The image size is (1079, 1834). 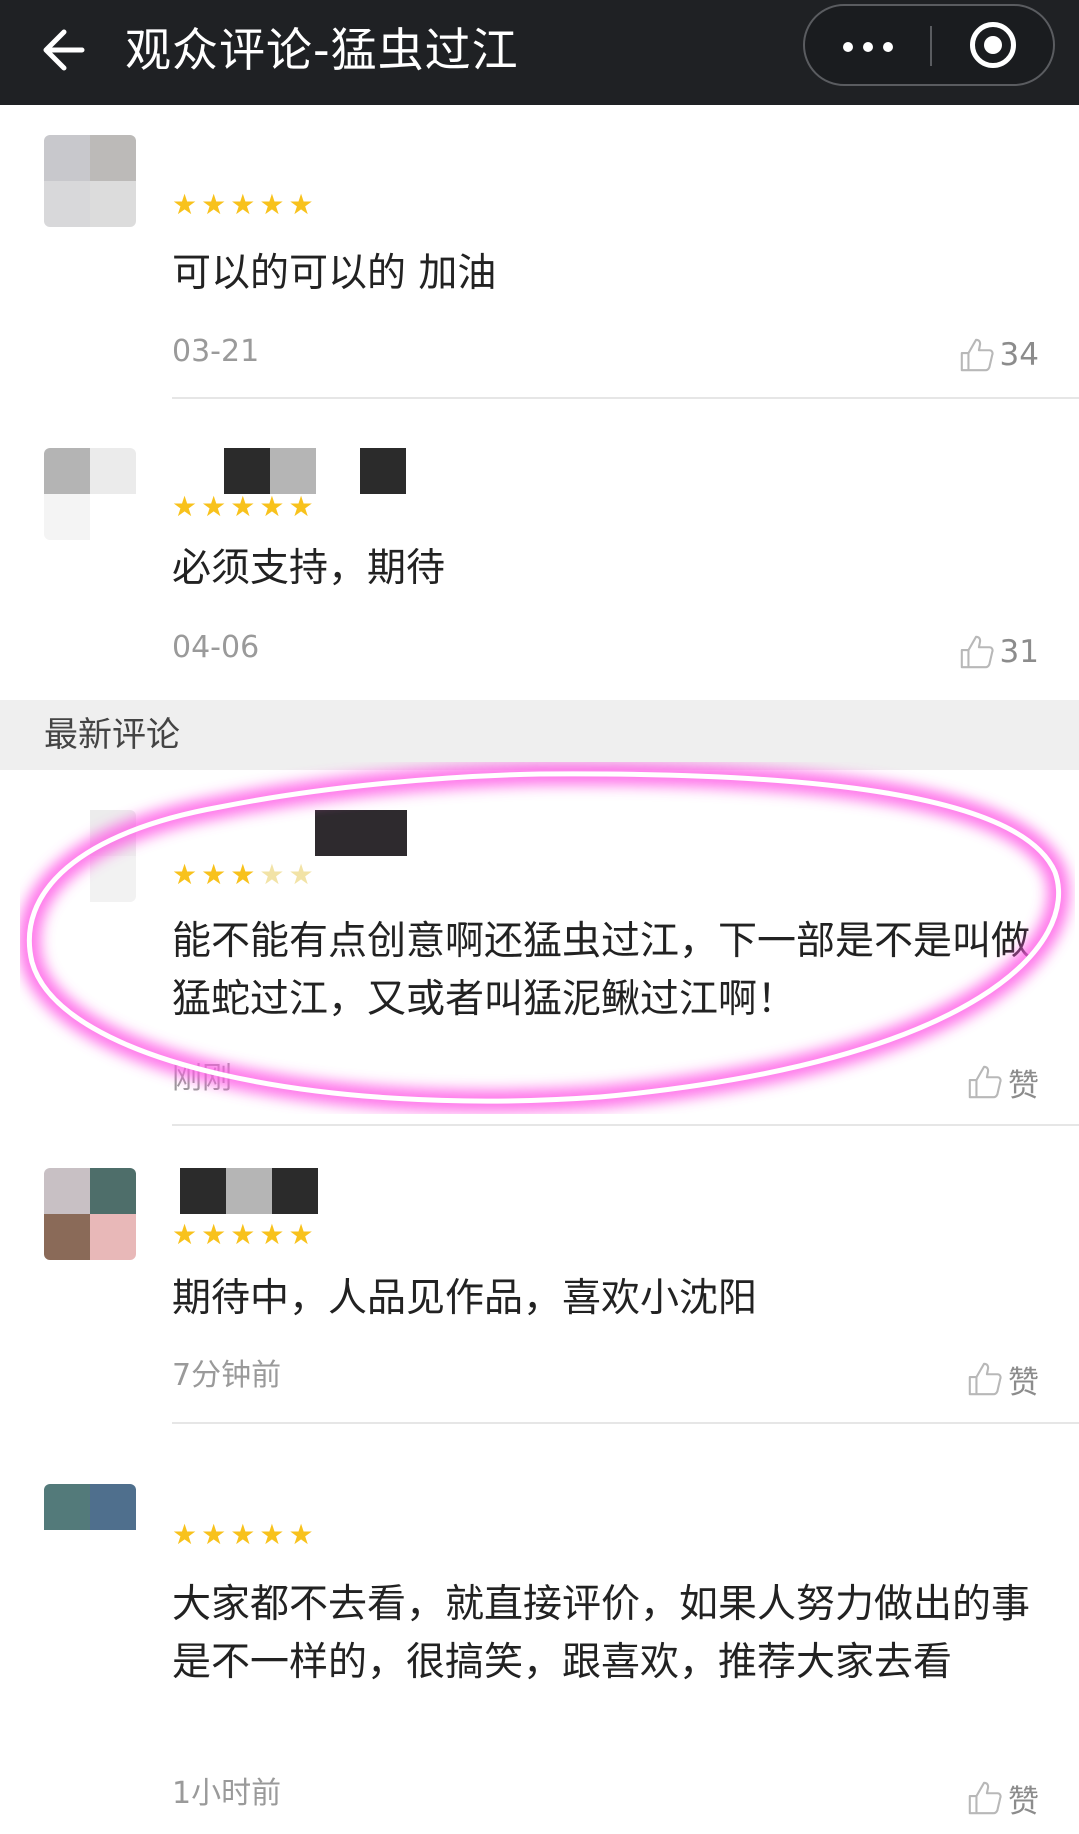 I want to click on comment-time: 04-06, so click(x=216, y=647).